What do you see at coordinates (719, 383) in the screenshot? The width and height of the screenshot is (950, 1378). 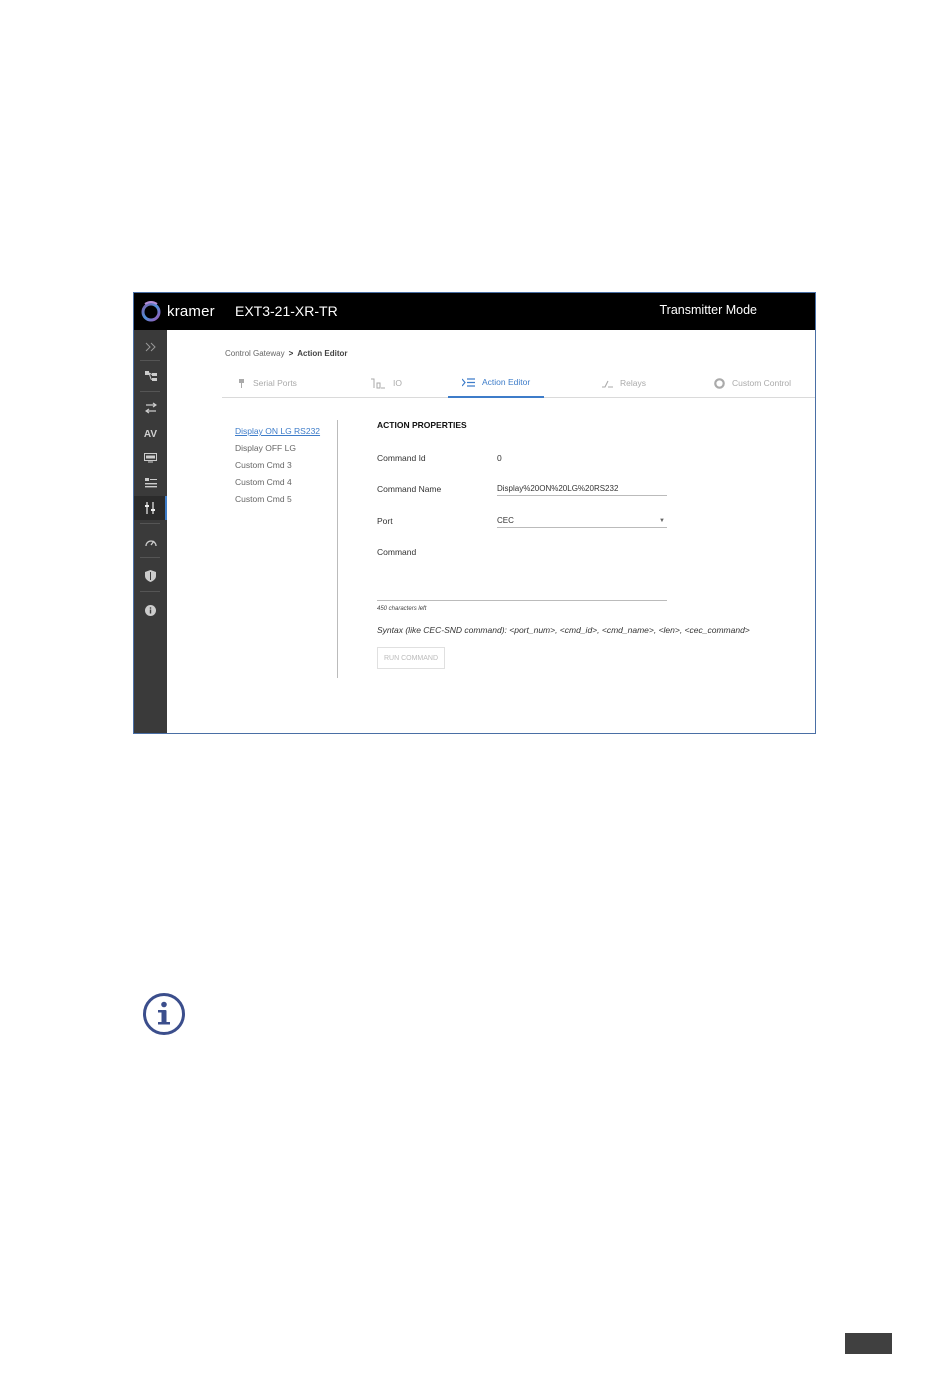 I see `custom-control-icon` at bounding box center [719, 383].